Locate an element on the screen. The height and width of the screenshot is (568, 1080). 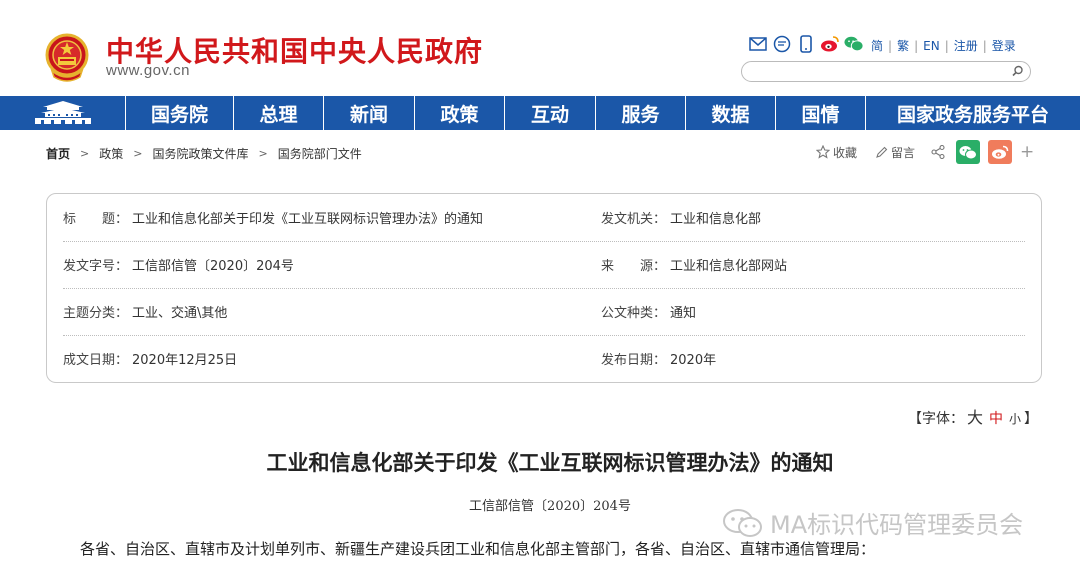
national-emblem-logo is located at coordinates (67, 58).